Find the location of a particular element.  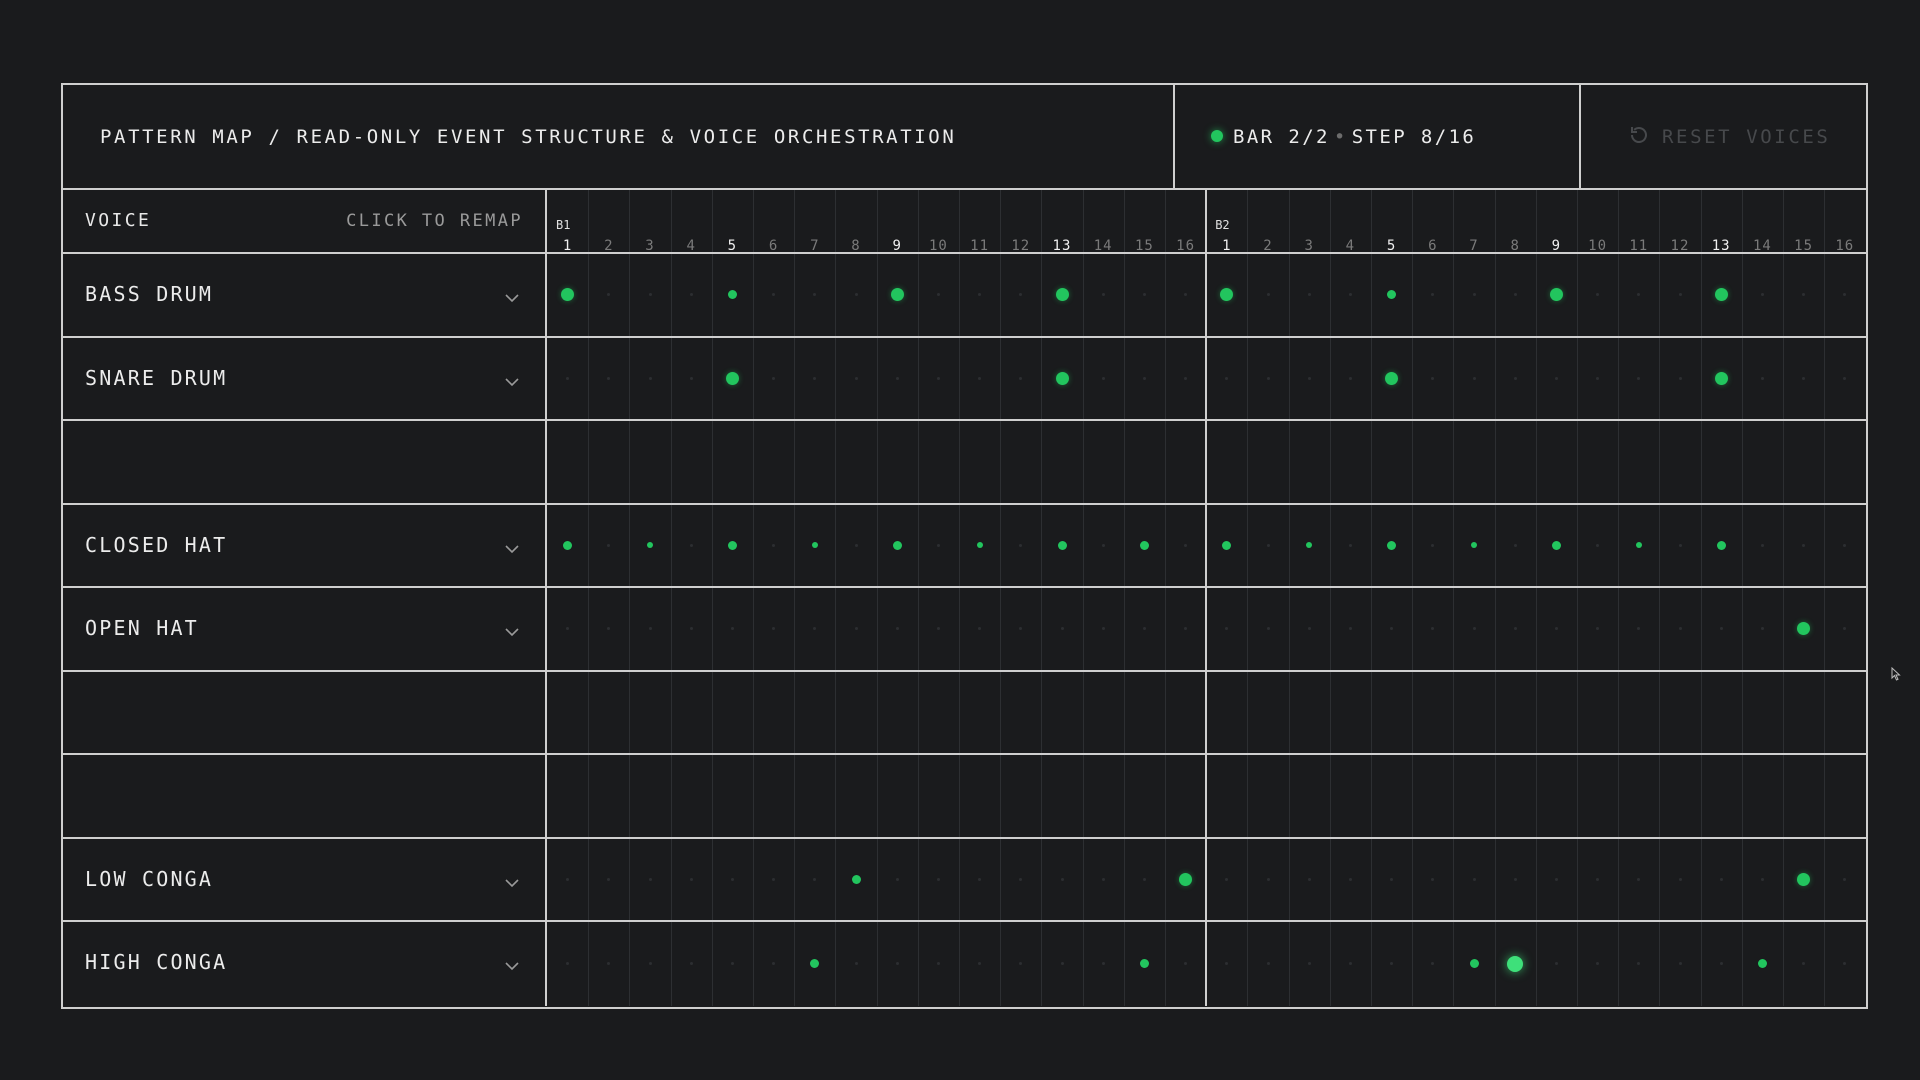

step-number: 5 is located at coordinates (732, 246).